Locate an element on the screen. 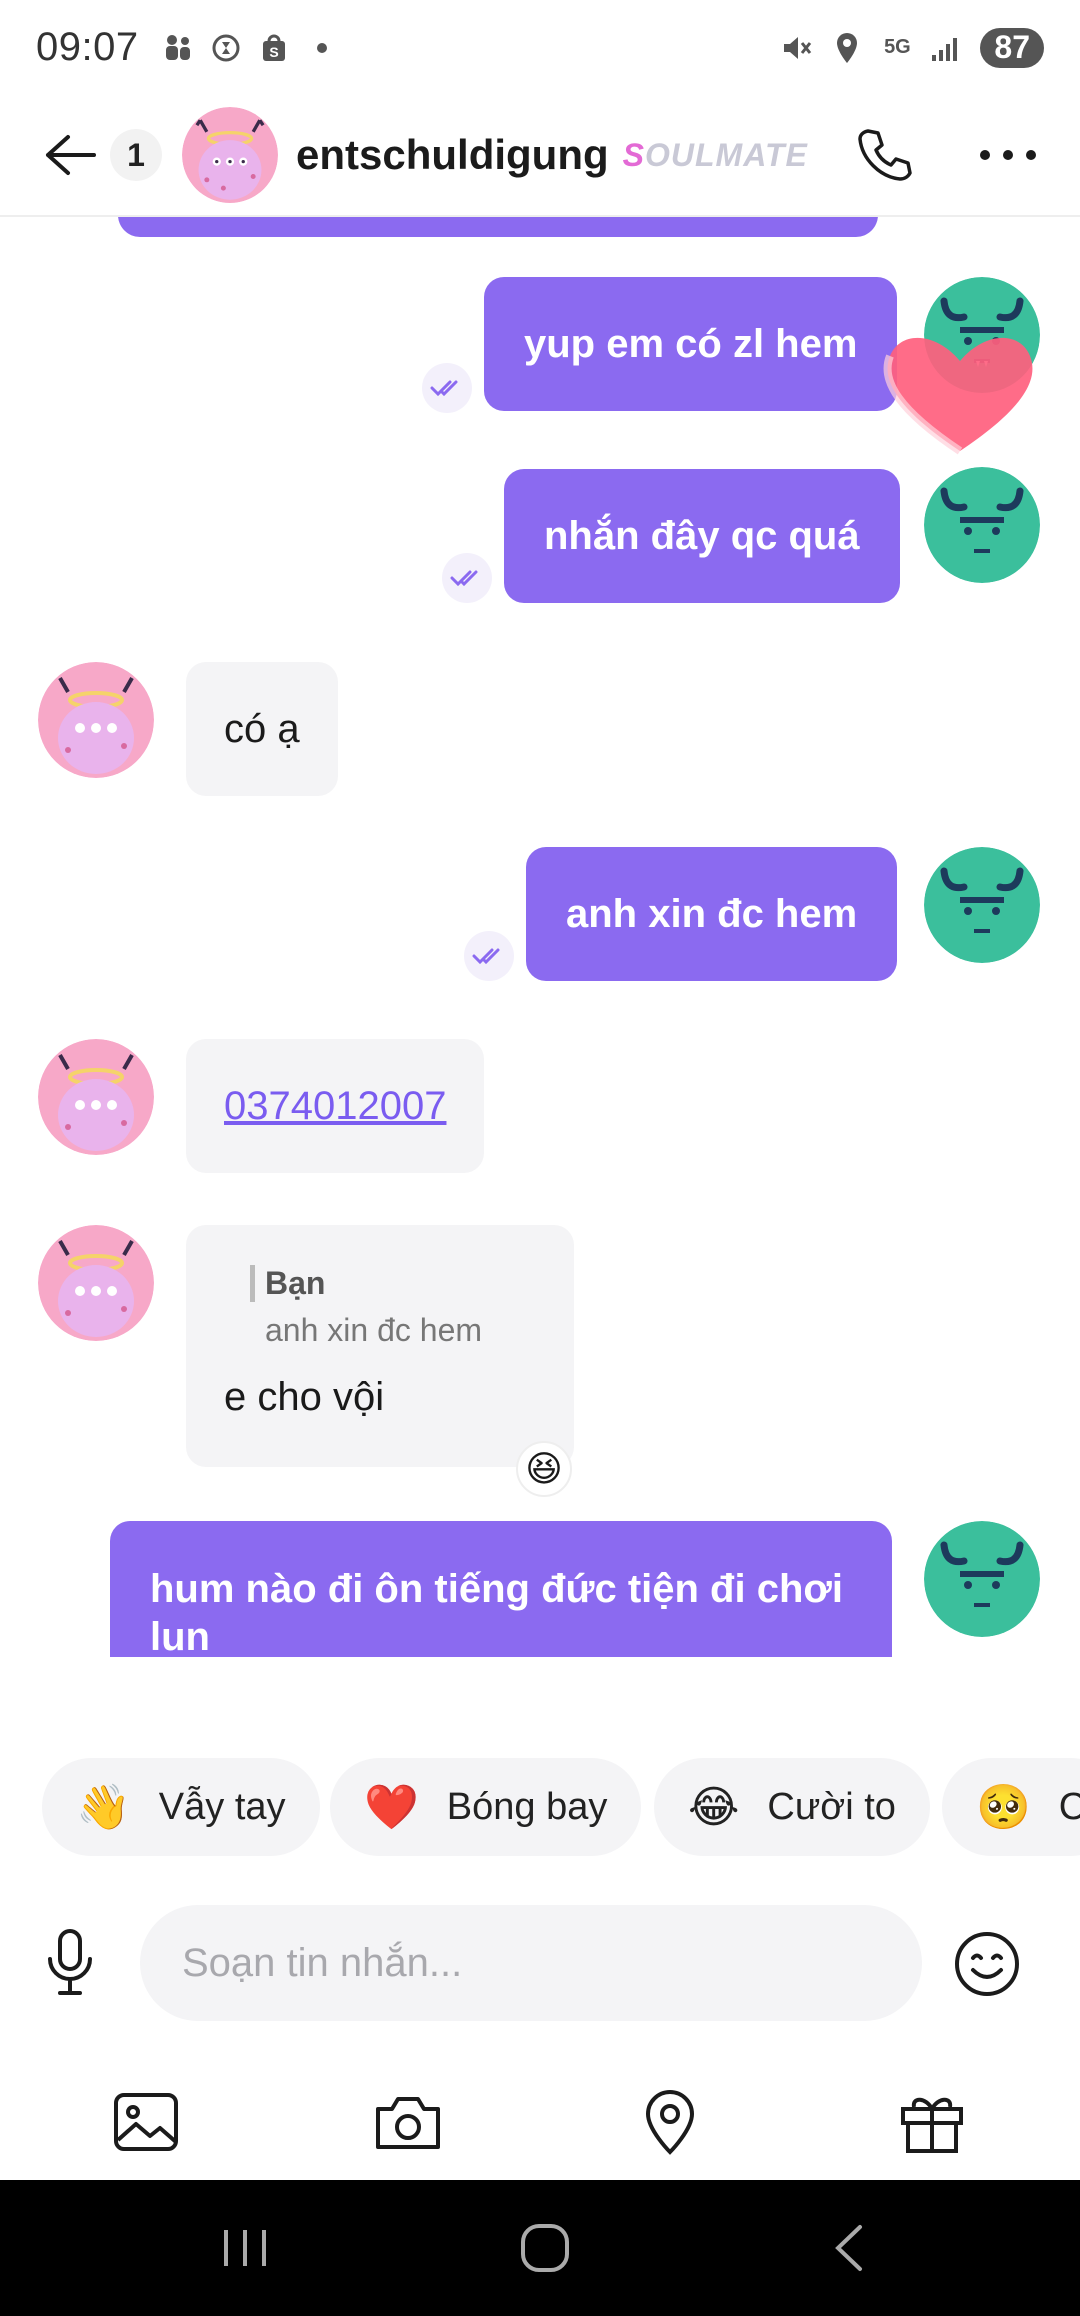 The image size is (1080, 2316). system-nav-bar is located at coordinates (540, 2248).